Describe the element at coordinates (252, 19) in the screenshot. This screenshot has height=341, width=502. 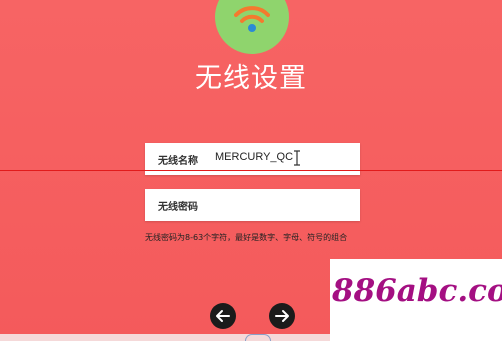
I see `wifi-icon` at that location.